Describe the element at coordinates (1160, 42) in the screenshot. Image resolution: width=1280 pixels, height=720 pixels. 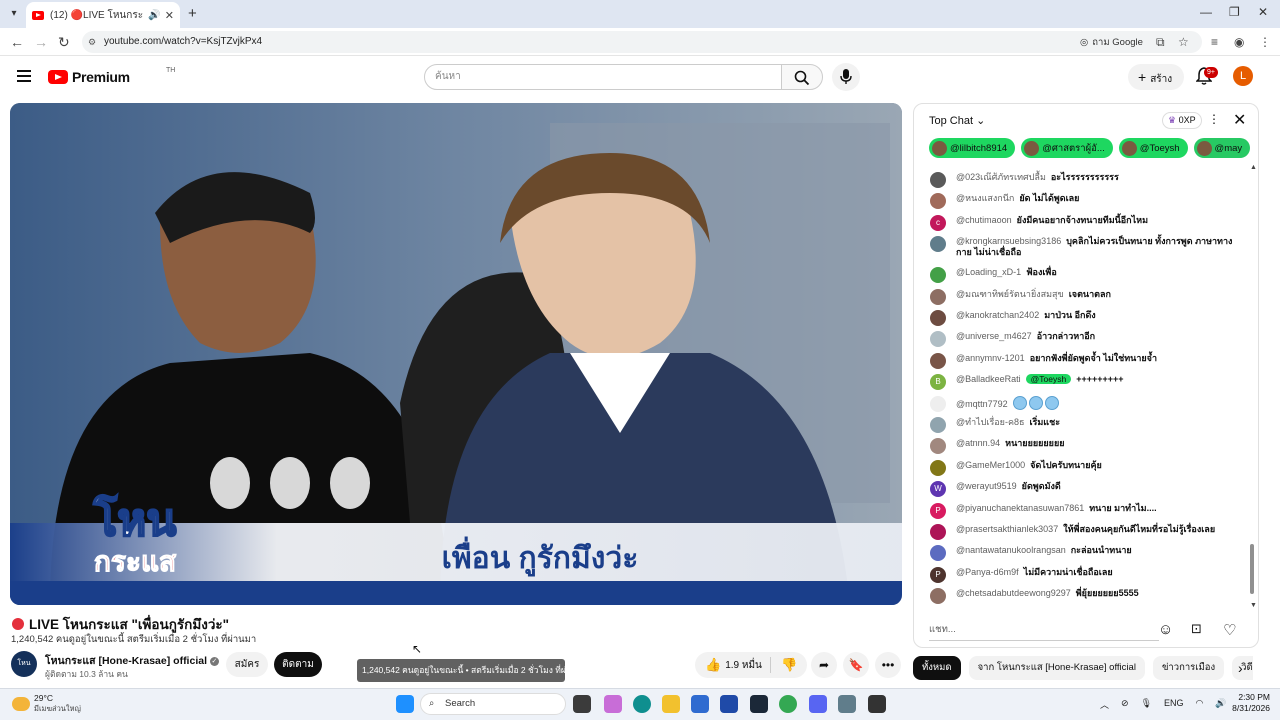
I see `install-app-icon: ⧉` at that location.